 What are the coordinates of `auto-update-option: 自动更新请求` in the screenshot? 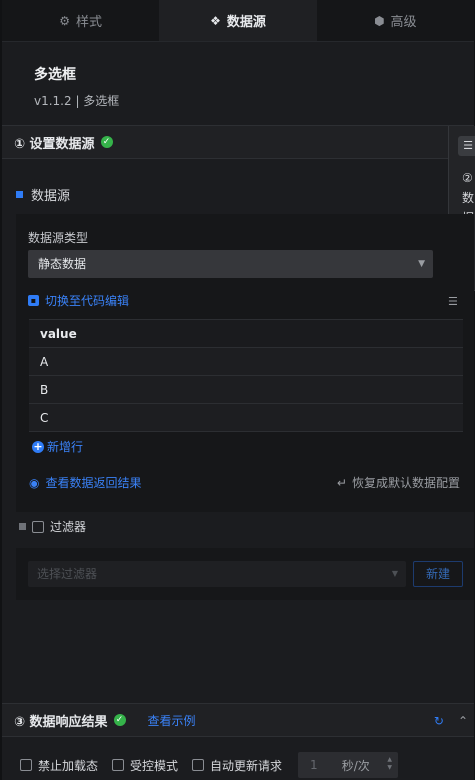 It's located at (237, 765).